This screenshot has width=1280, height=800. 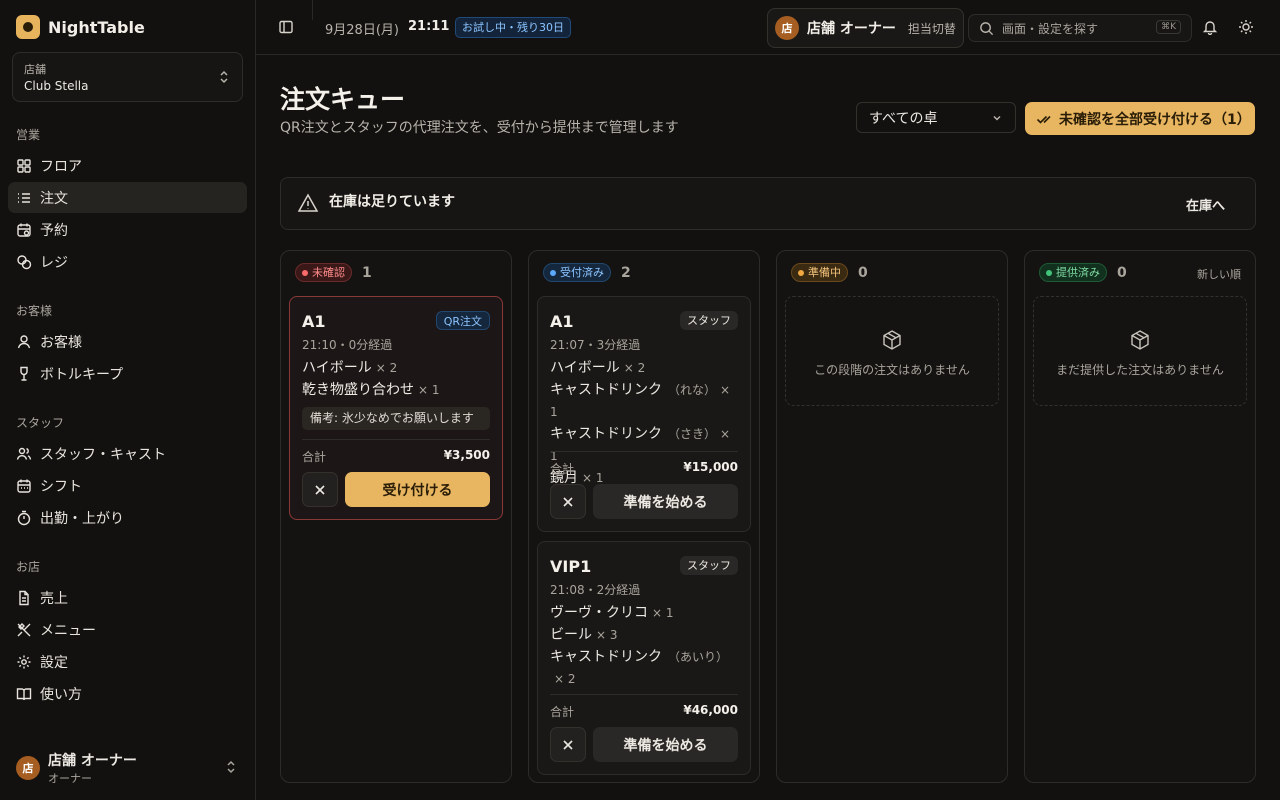 I want to click on sidebar-item-label: ボトルキープ, so click(x=82, y=374).